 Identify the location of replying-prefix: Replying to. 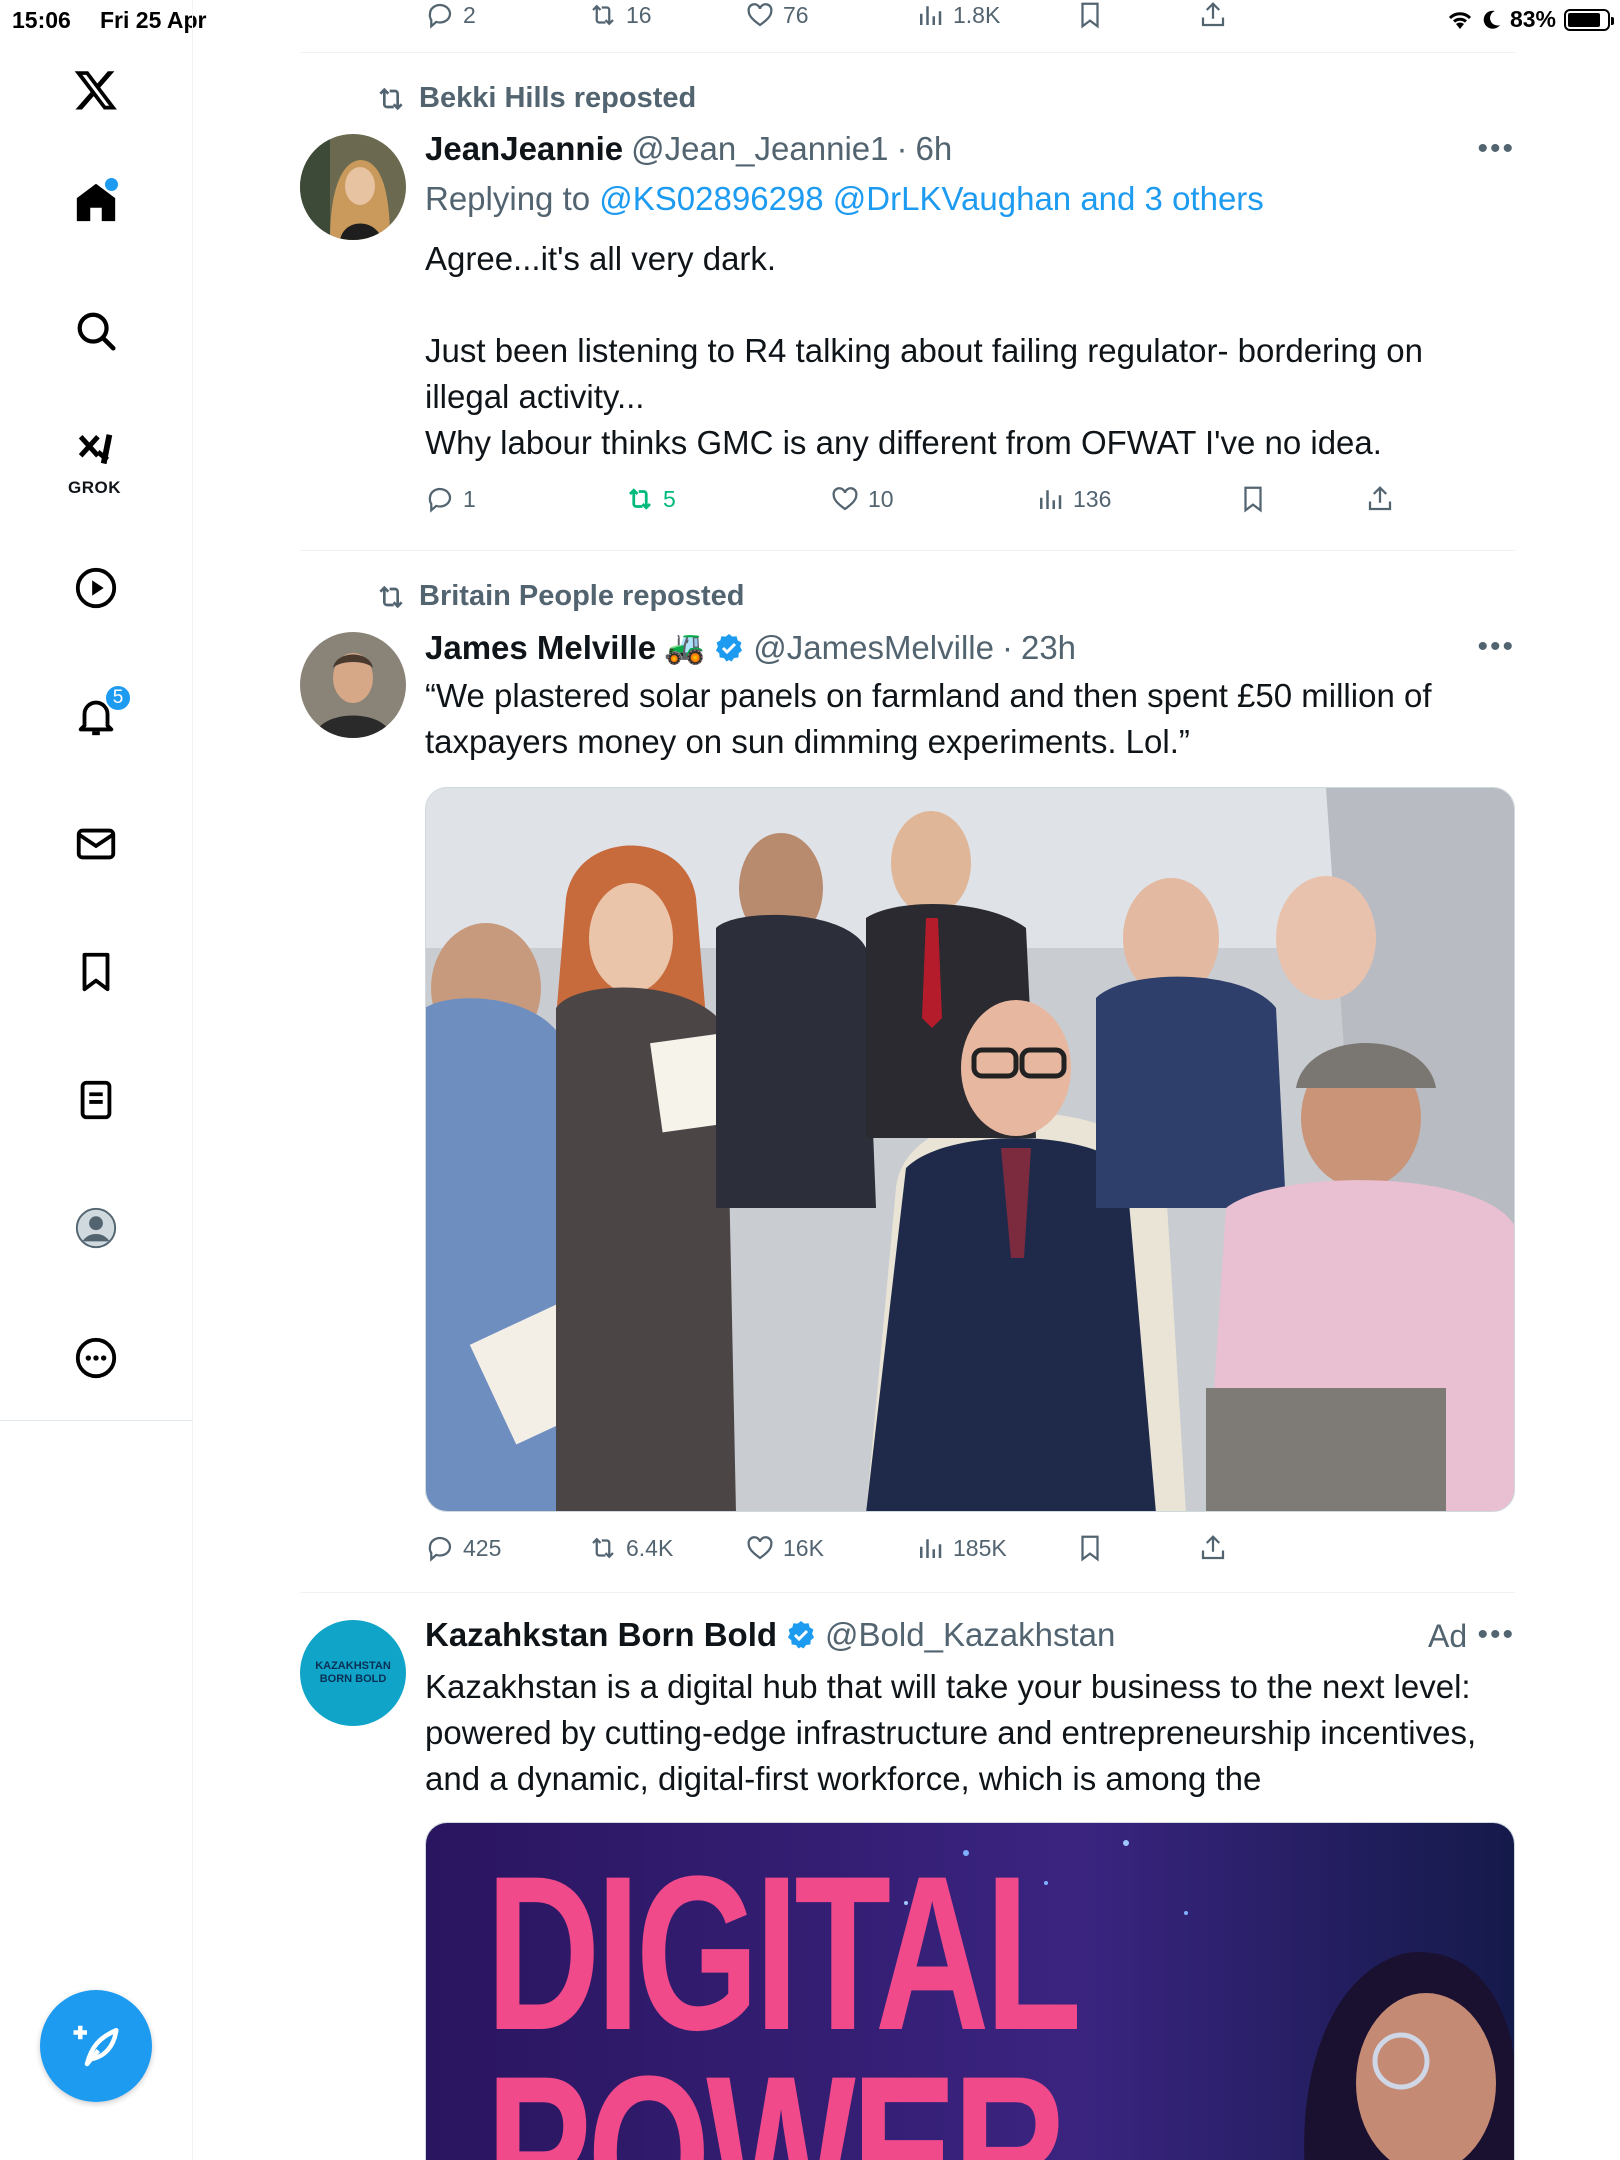
(508, 198).